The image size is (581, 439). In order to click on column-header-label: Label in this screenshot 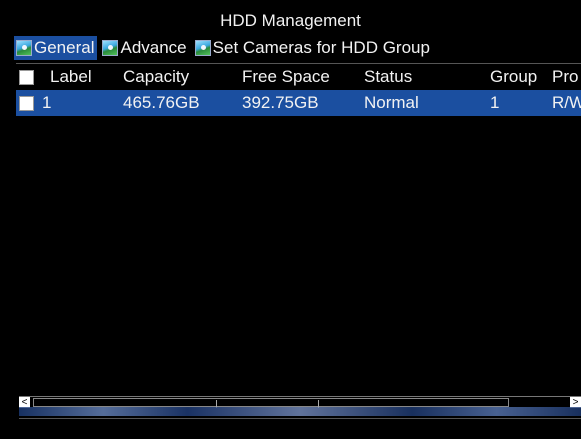, I will do `click(71, 77)`.